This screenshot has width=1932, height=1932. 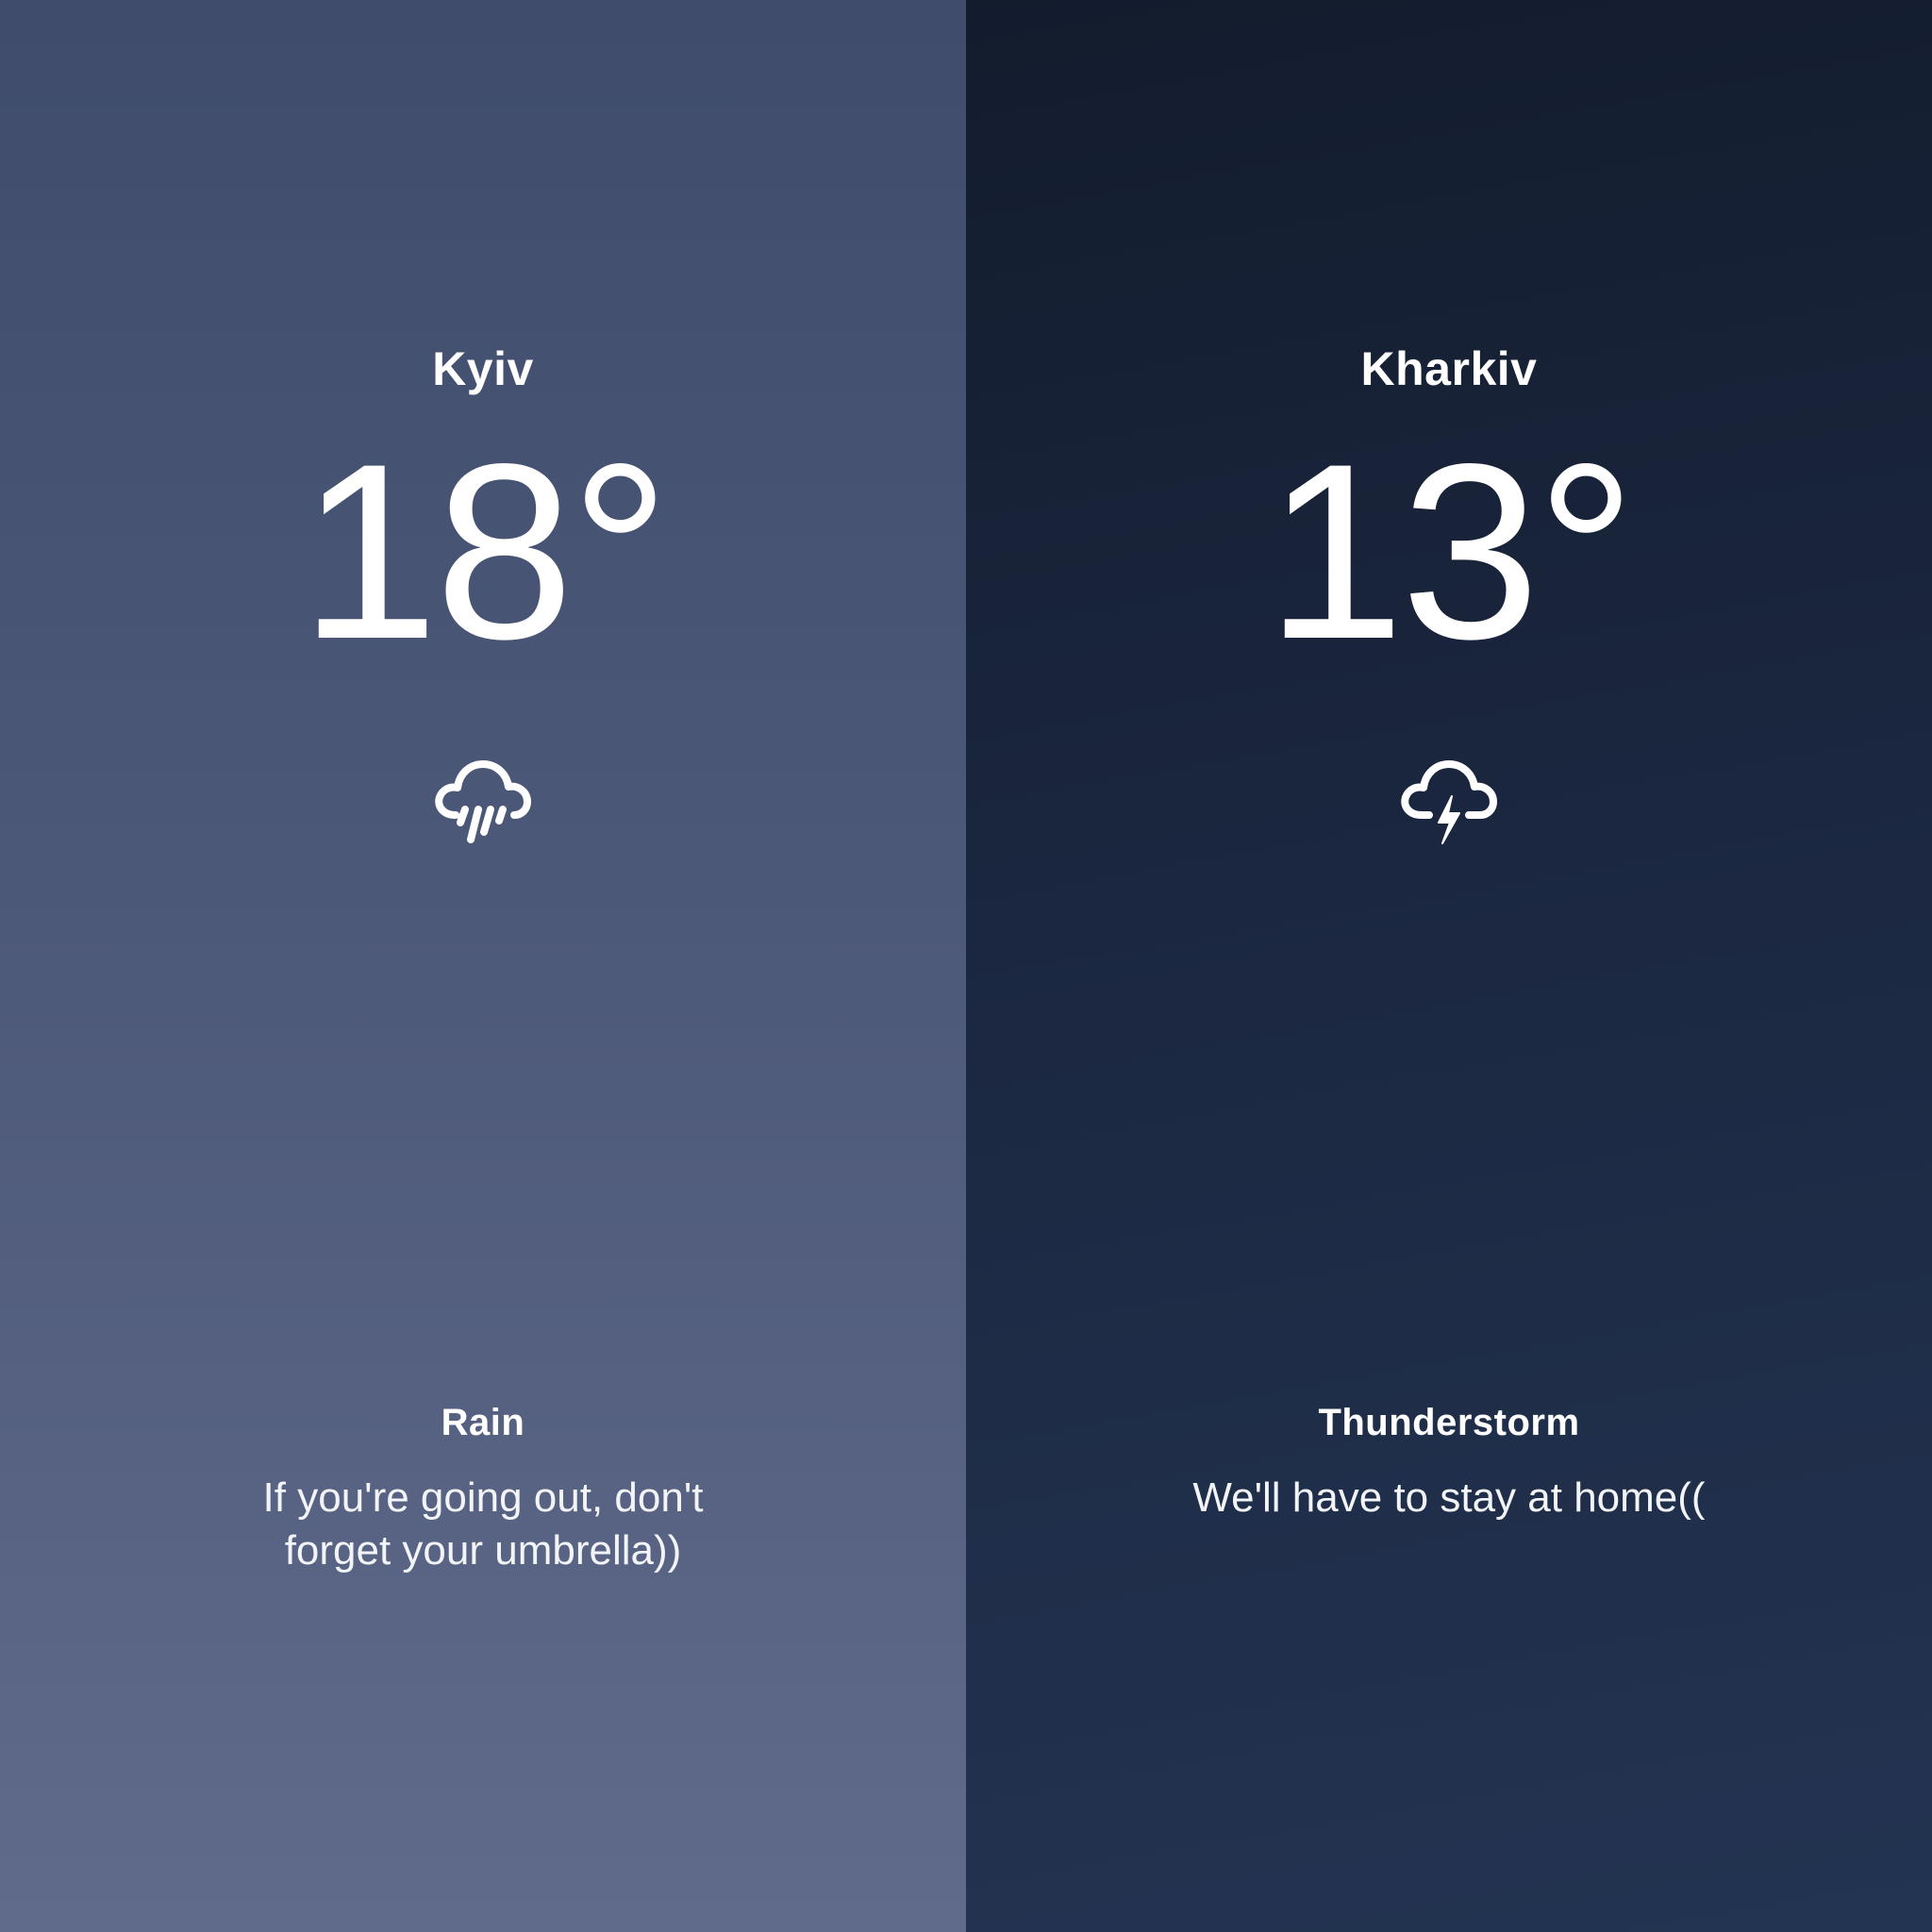 I want to click on weather-condition: Rain, so click(x=483, y=1422).